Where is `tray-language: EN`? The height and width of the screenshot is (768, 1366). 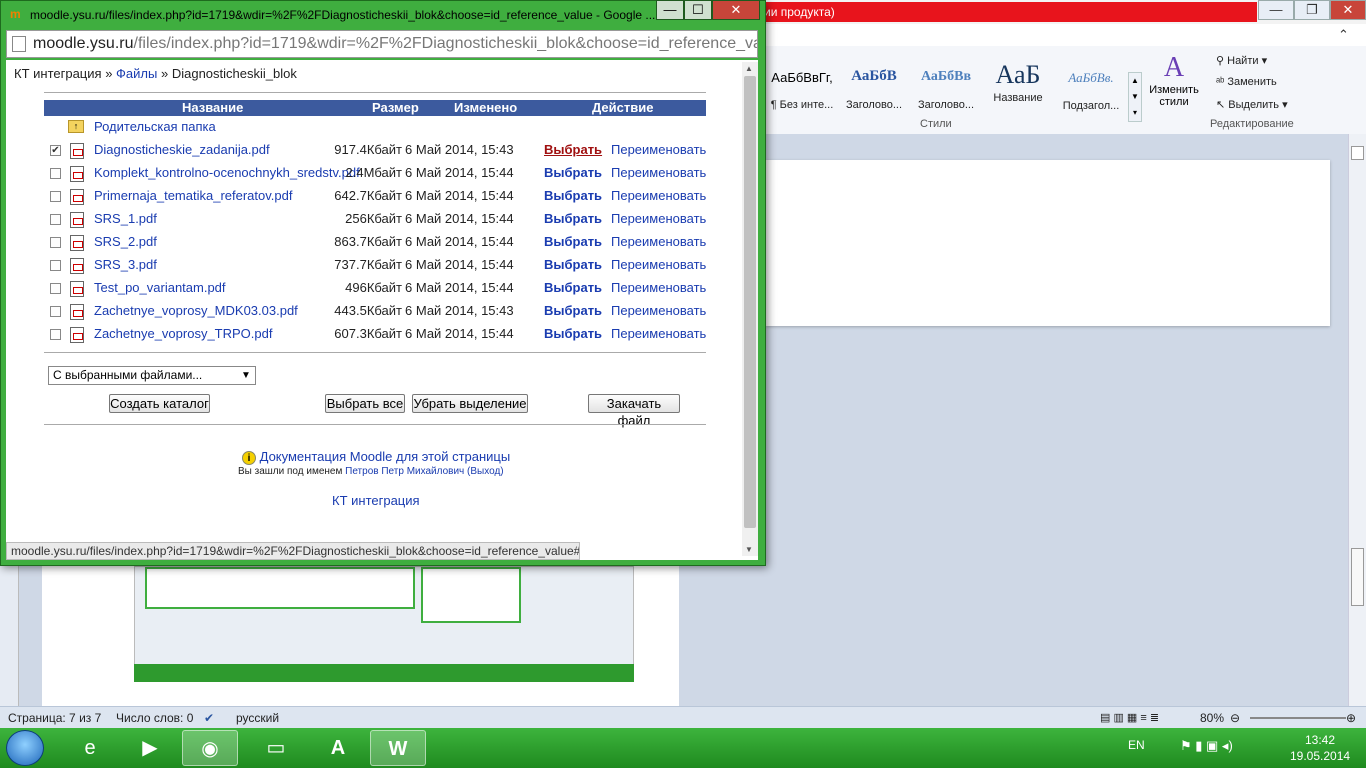
tray-language: EN is located at coordinates (1136, 745).